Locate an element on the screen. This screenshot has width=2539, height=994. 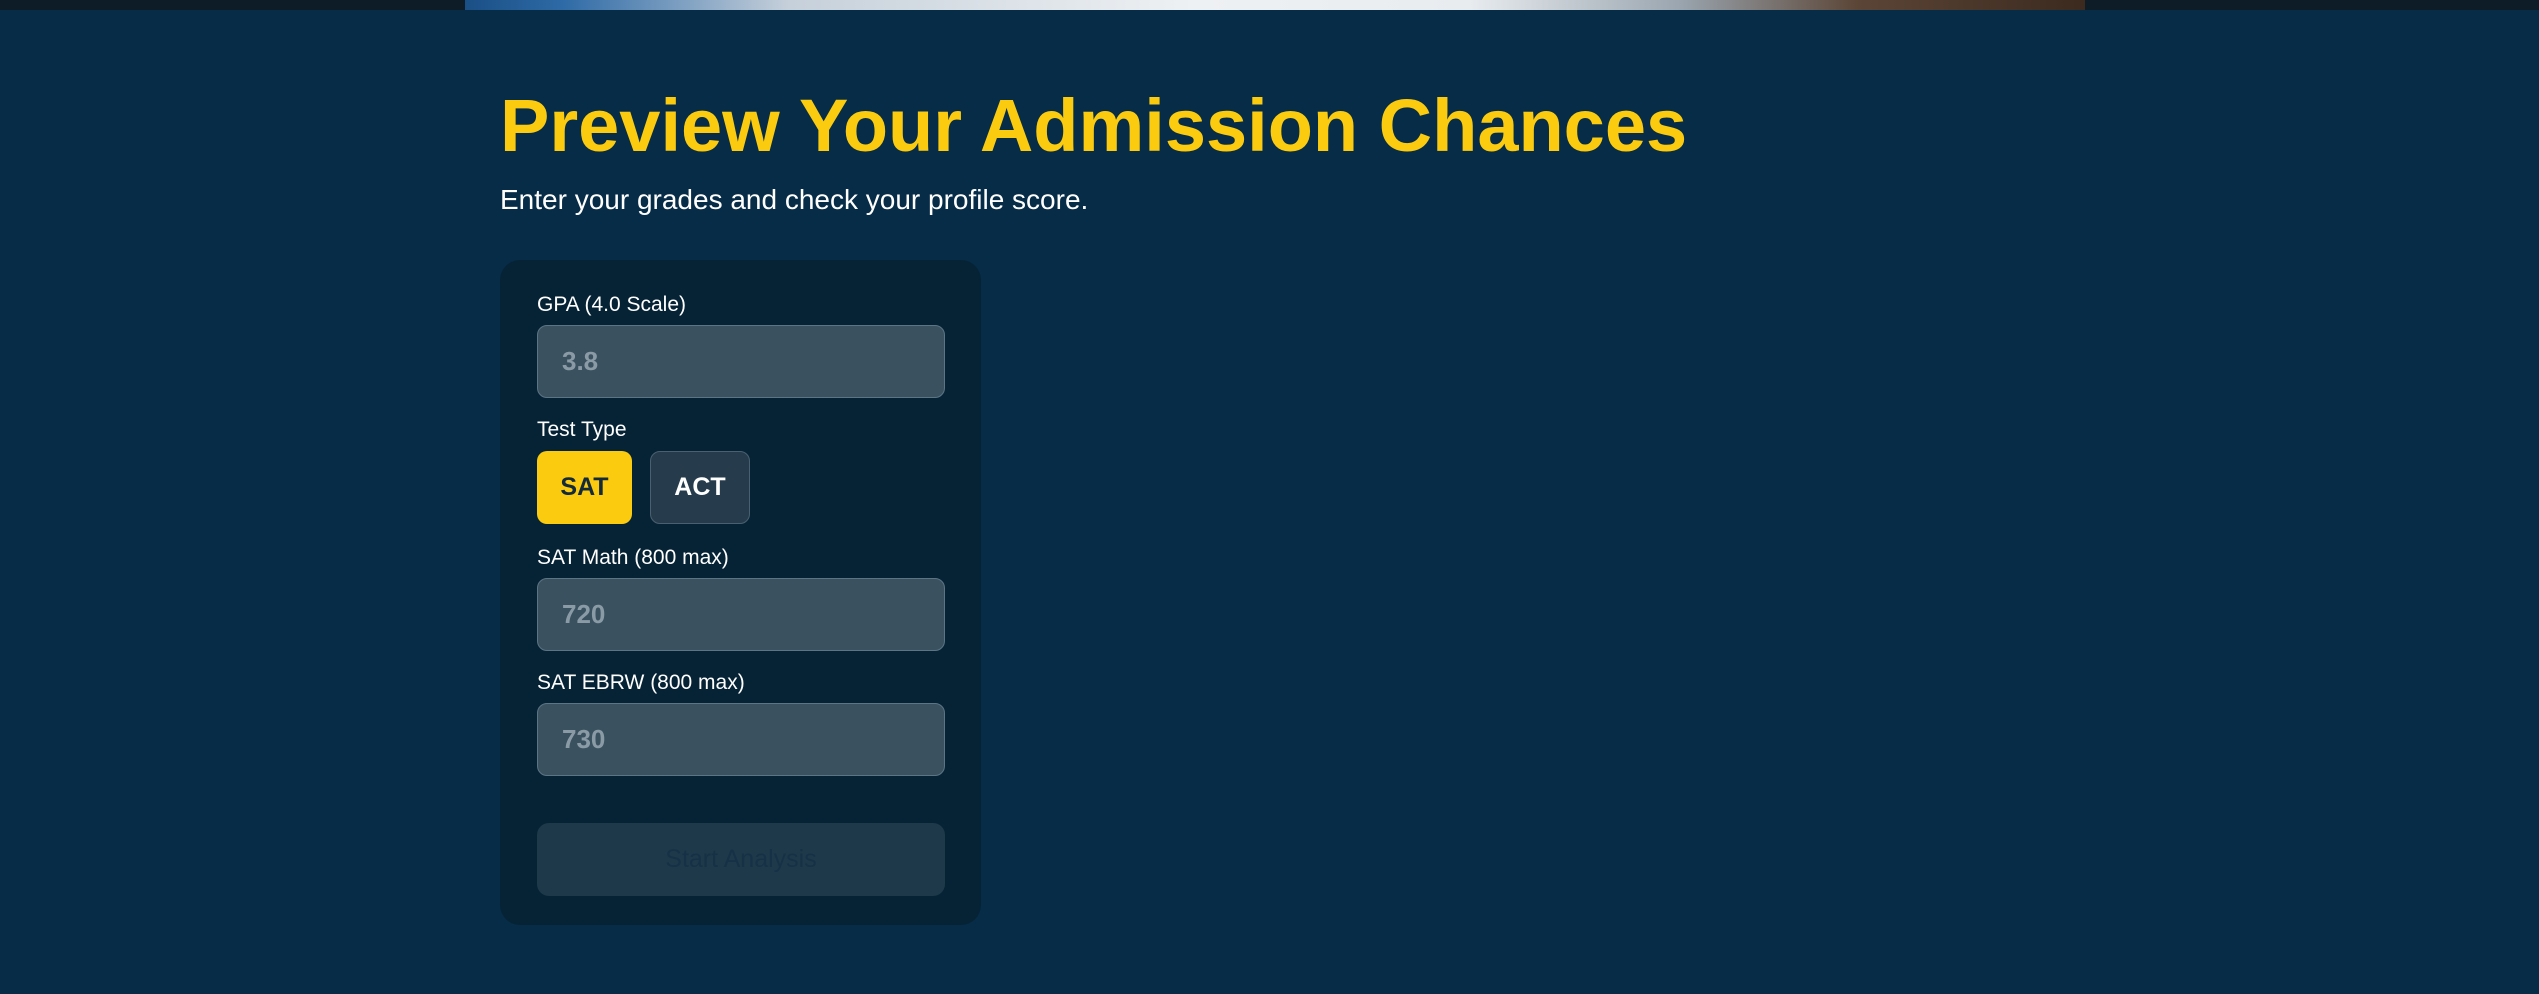
page-title: Preview Your Admission Chances is located at coordinates (1094, 125).